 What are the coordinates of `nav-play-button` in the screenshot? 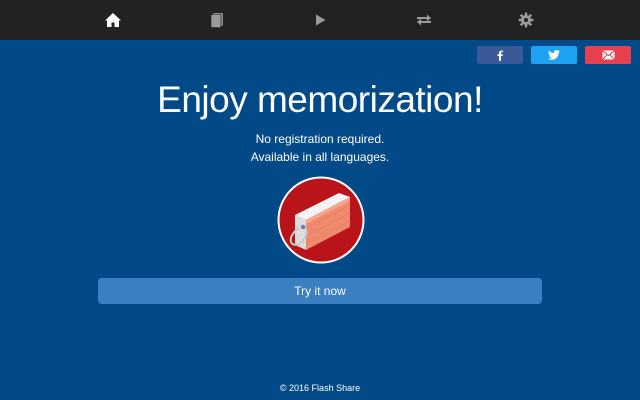 It's located at (320, 20).